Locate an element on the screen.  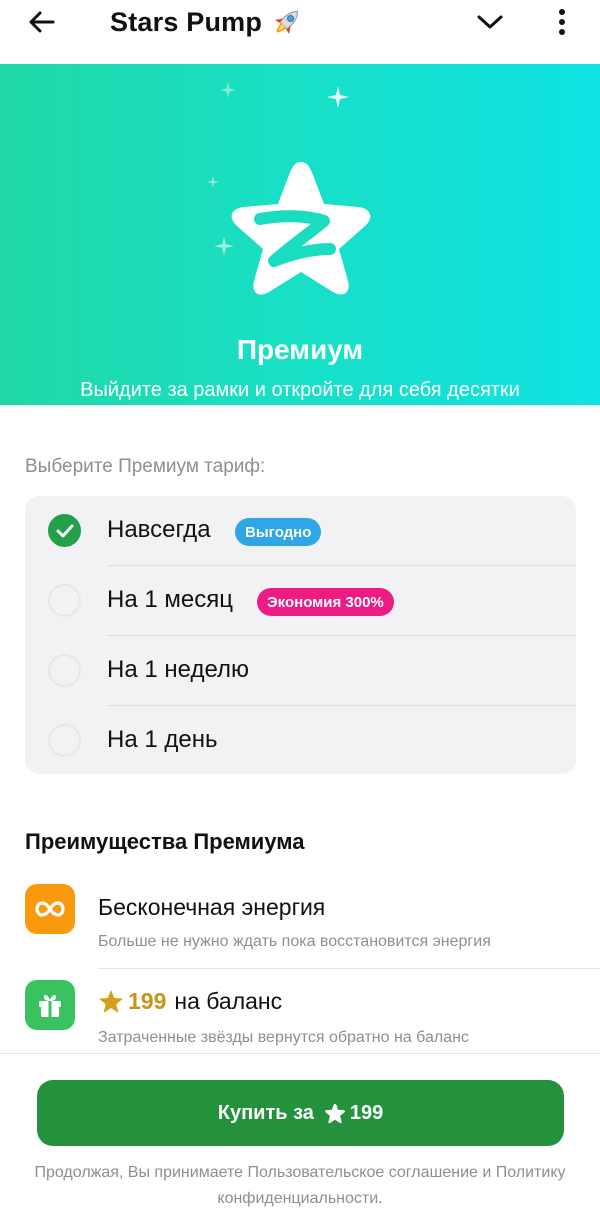
arrow-left-icon is located at coordinates (42, 22).